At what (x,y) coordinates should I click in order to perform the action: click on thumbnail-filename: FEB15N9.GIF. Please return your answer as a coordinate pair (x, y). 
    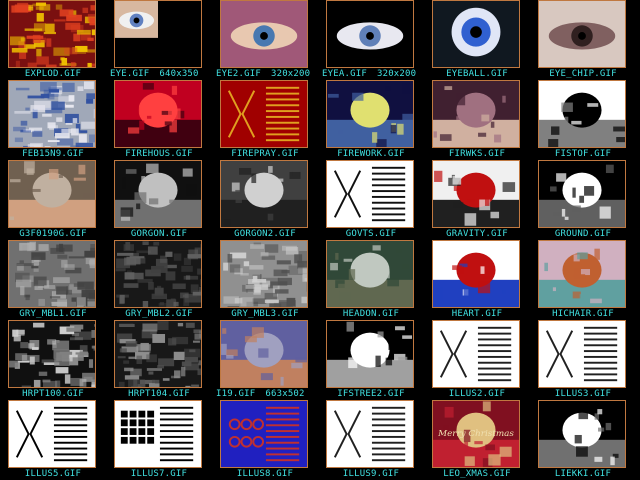
    Looking at the image, I should click on (53, 154).